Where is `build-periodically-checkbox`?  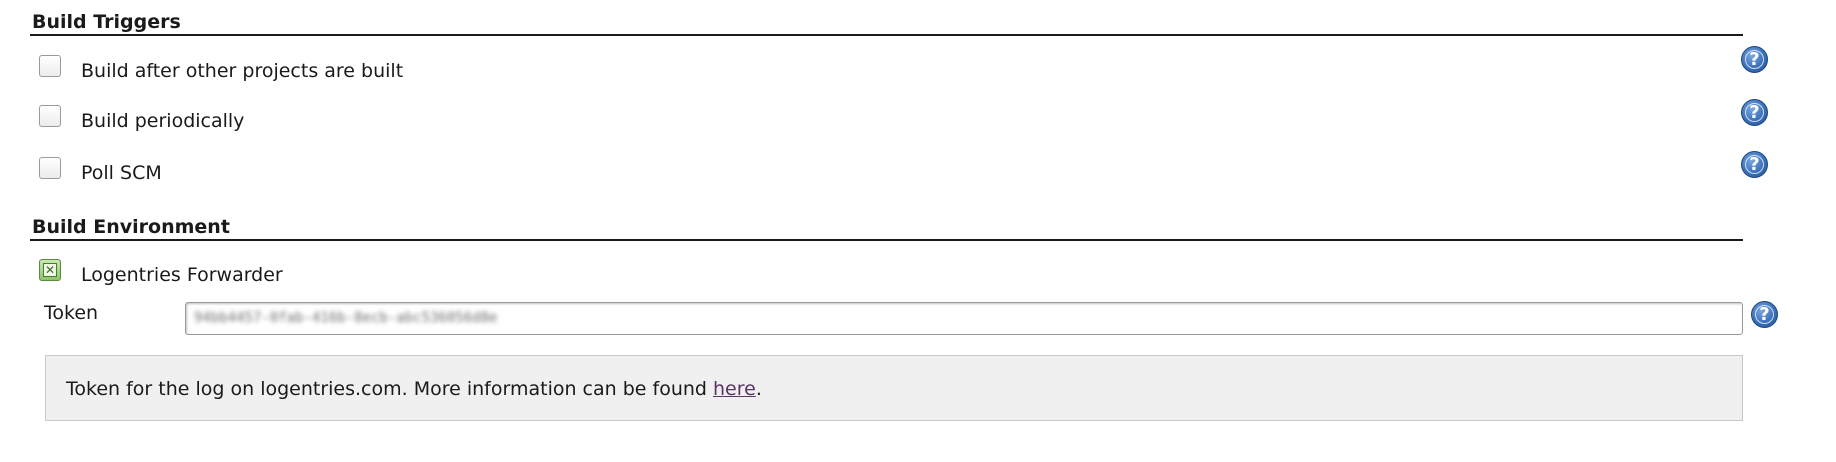
build-periodically-checkbox is located at coordinates (50, 116).